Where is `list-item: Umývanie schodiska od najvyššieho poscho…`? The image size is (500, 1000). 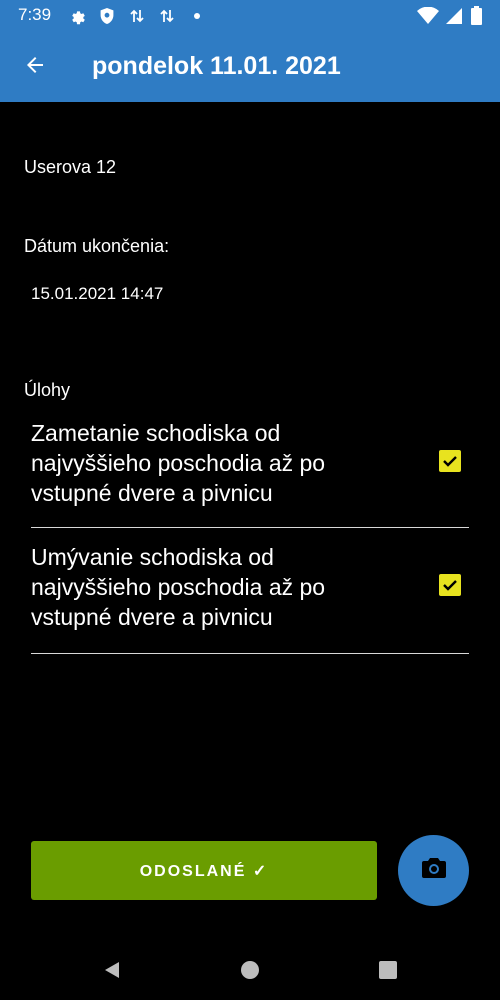
list-item: Umývanie schodiska od najvyššieho poscho… is located at coordinates (250, 598).